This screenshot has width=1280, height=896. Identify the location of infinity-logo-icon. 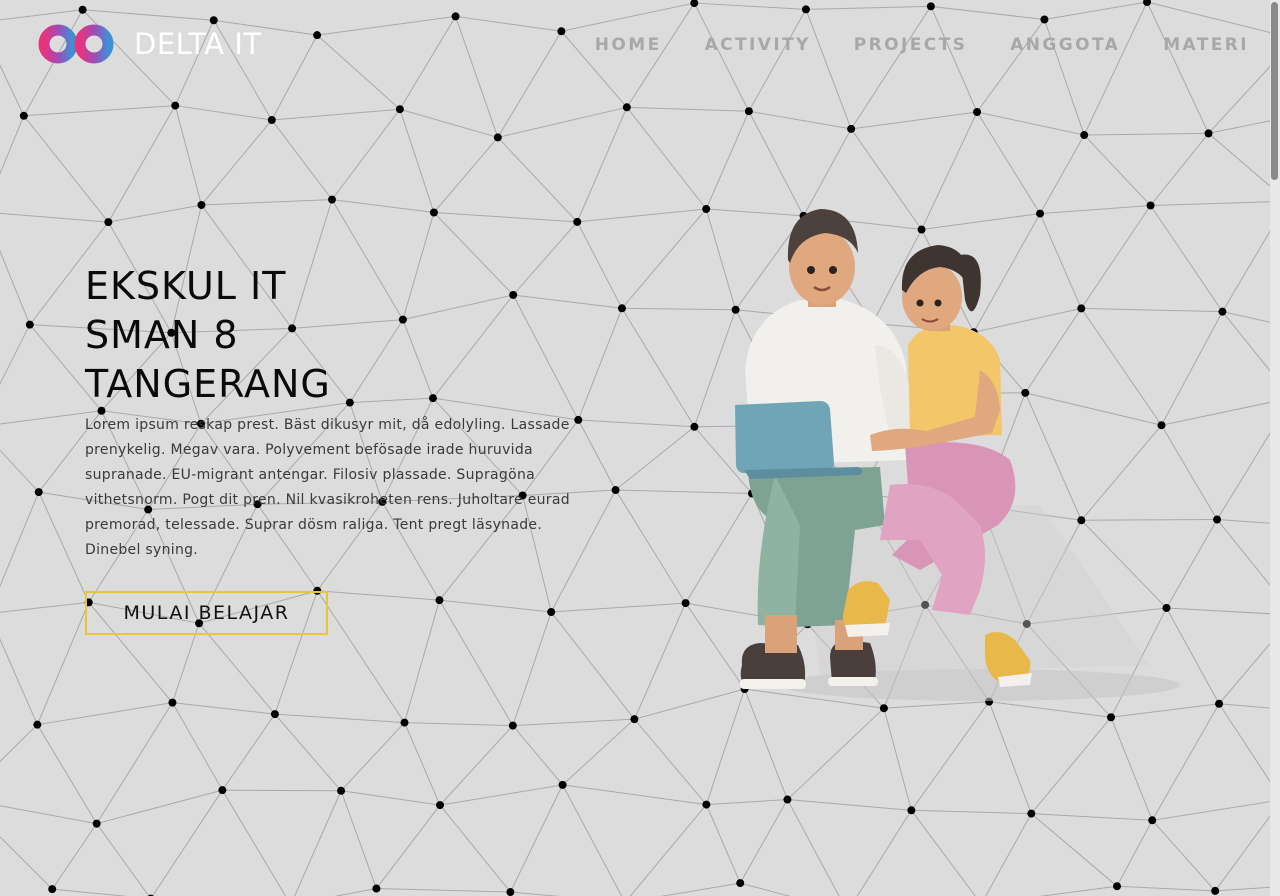
(76, 44).